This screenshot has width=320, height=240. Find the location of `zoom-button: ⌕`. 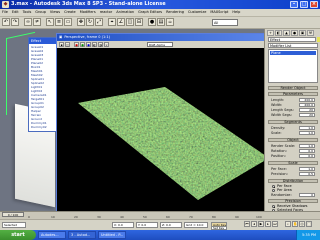

zoom-button: ⌕ is located at coordinates (288, 224).